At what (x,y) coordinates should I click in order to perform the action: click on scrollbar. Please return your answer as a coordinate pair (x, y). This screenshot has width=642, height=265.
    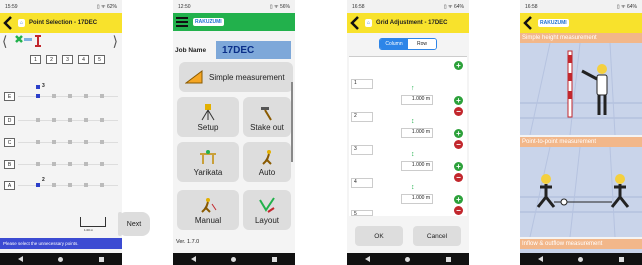
    Looking at the image, I should click on (292, 122).